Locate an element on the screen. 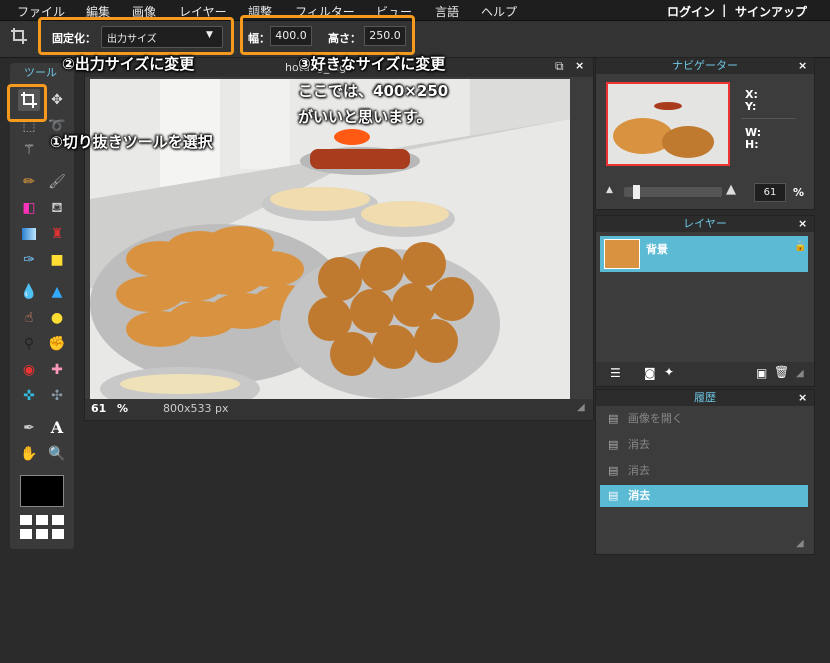  lock-icon: 🔒 is located at coordinates (800, 246).